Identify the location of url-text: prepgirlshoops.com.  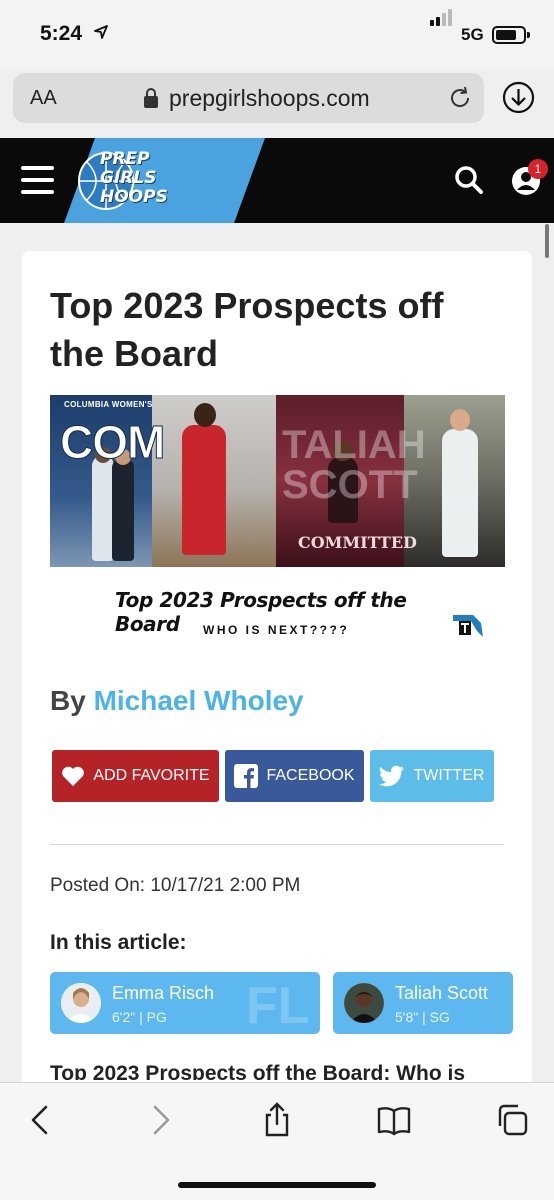
(269, 98).